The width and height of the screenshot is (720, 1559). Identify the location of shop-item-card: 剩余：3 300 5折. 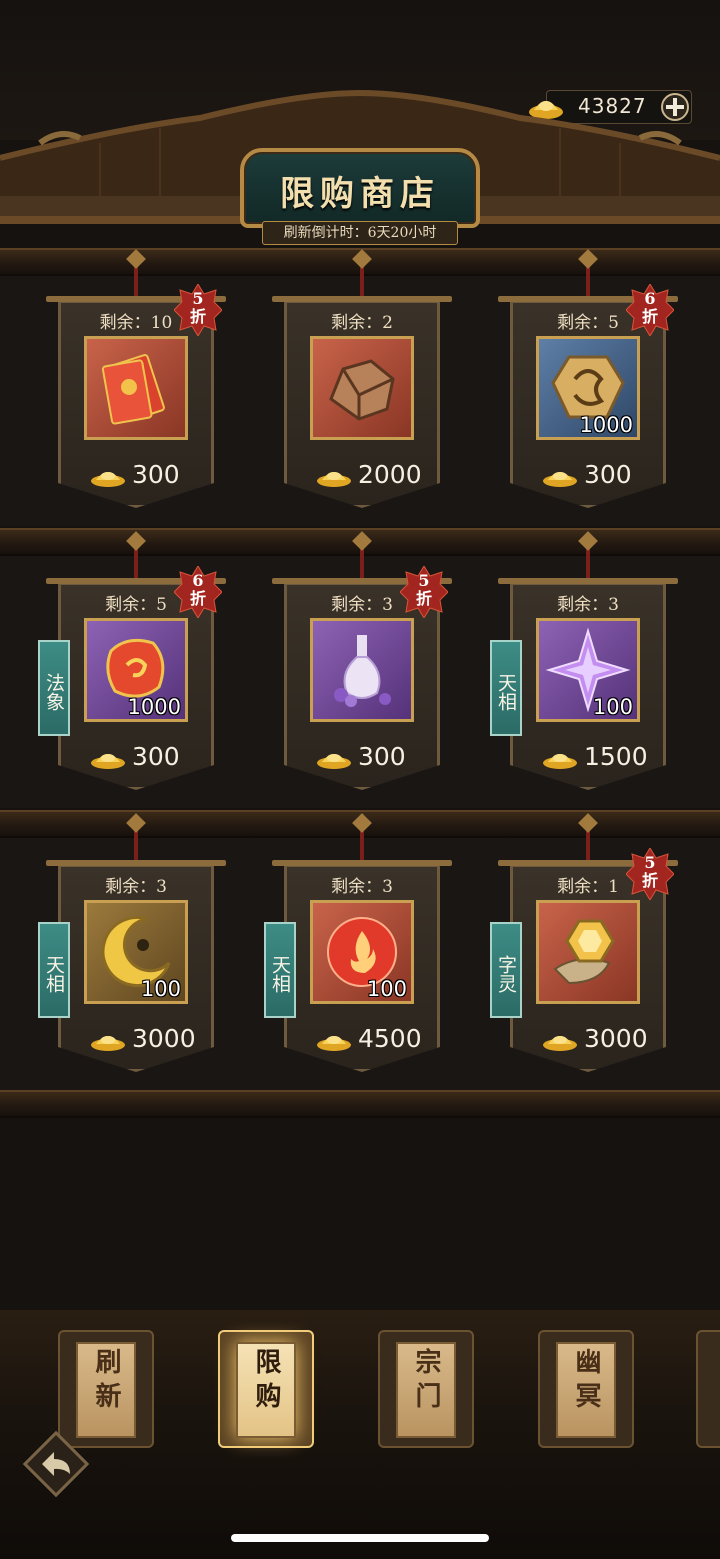
(362, 660).